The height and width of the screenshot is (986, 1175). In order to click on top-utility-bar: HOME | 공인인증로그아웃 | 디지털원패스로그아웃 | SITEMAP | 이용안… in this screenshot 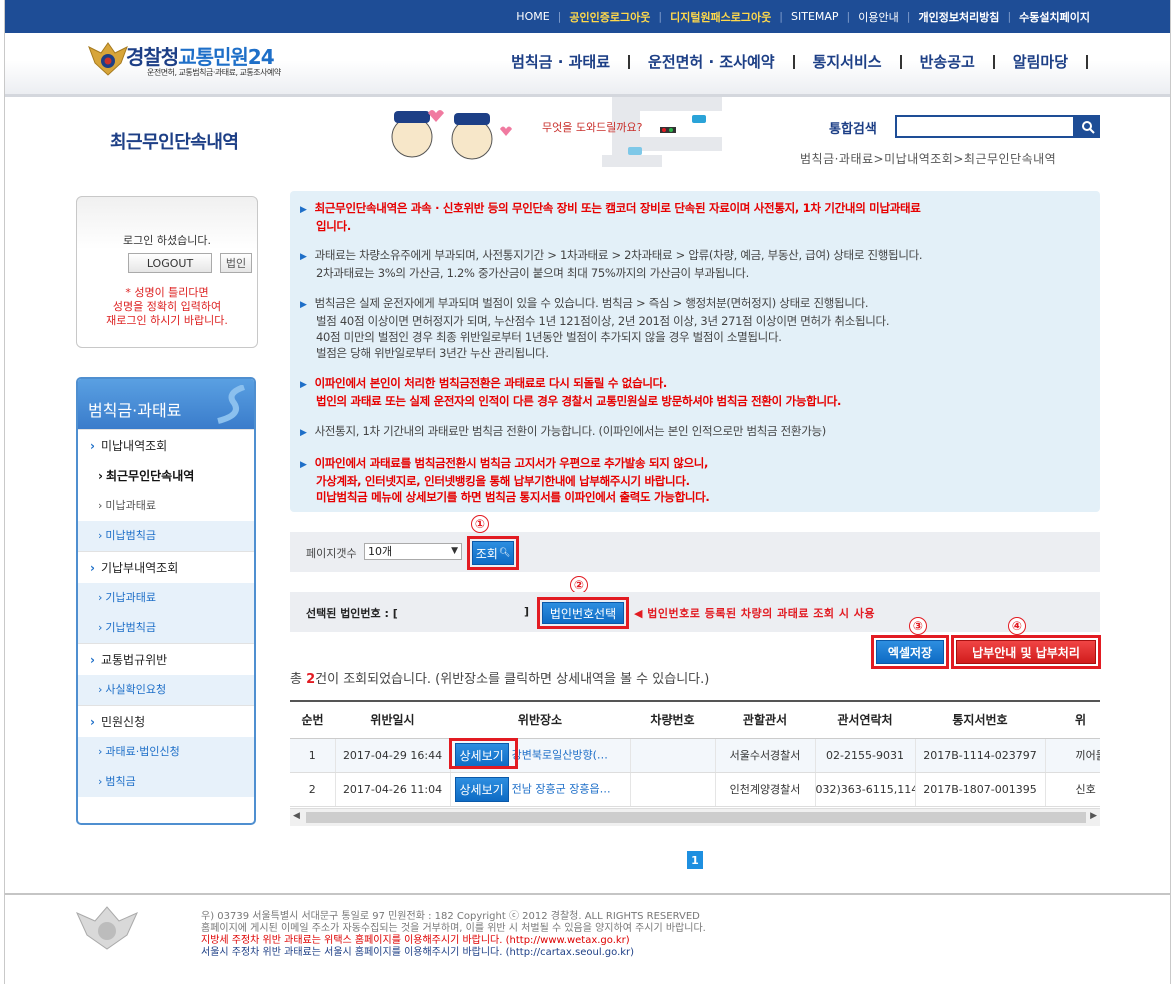, I will do `click(587, 16)`.